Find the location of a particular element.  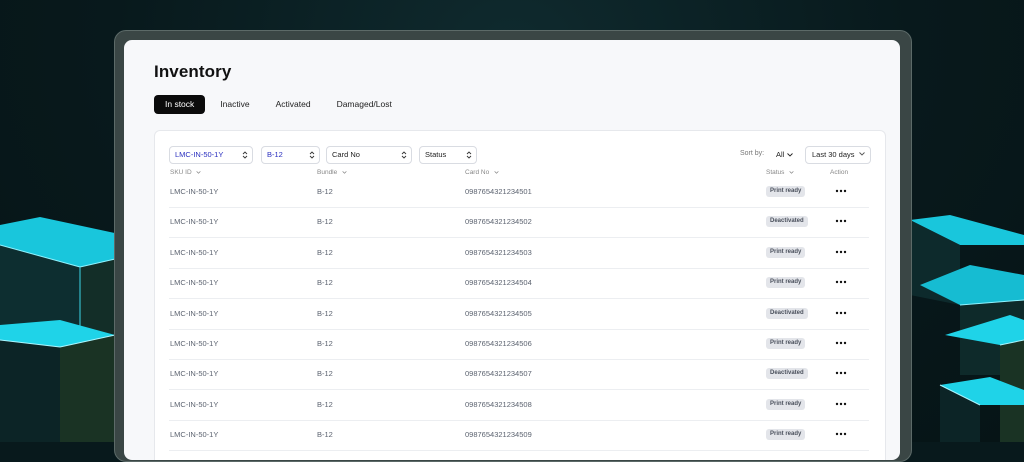

card-no-filter-value: Card No is located at coordinates (346, 154).